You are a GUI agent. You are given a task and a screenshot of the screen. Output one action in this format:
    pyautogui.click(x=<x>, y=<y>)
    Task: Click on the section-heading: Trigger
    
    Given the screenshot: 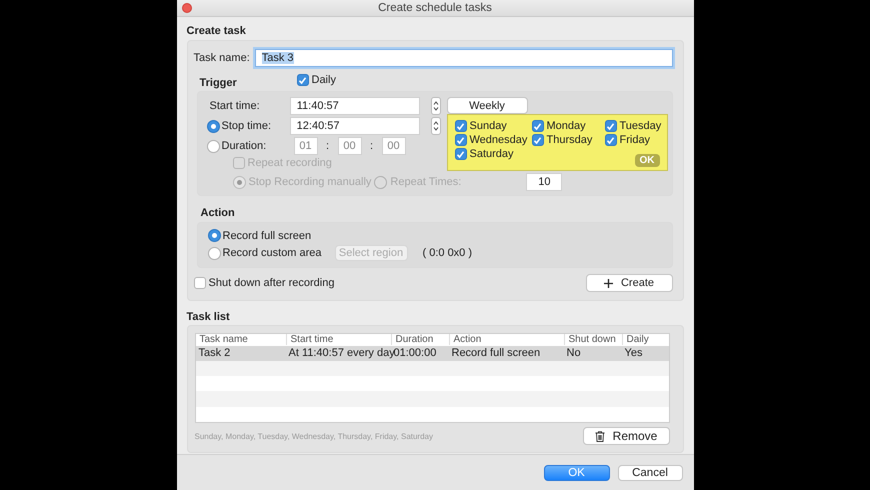 What is the action you would take?
    pyautogui.click(x=219, y=83)
    